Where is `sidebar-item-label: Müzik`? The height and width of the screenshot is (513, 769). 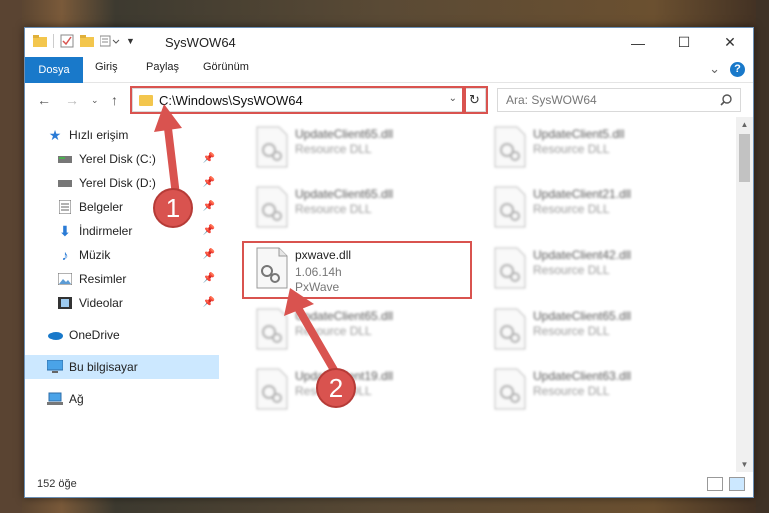
sidebar-item-label: Müzik is located at coordinates (95, 255).